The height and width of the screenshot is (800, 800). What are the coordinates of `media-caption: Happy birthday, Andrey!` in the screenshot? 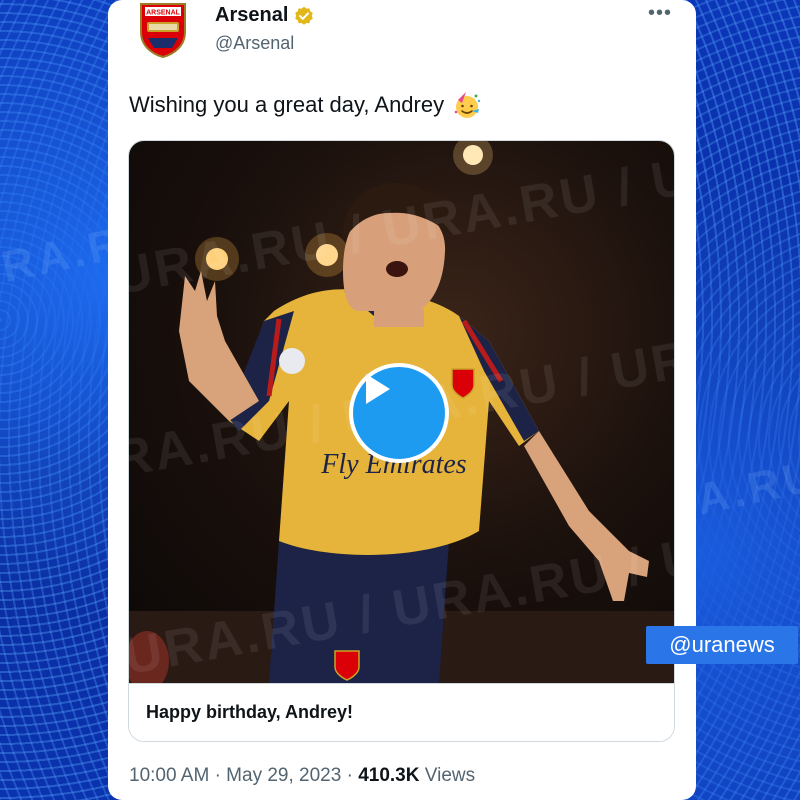 It's located at (250, 712).